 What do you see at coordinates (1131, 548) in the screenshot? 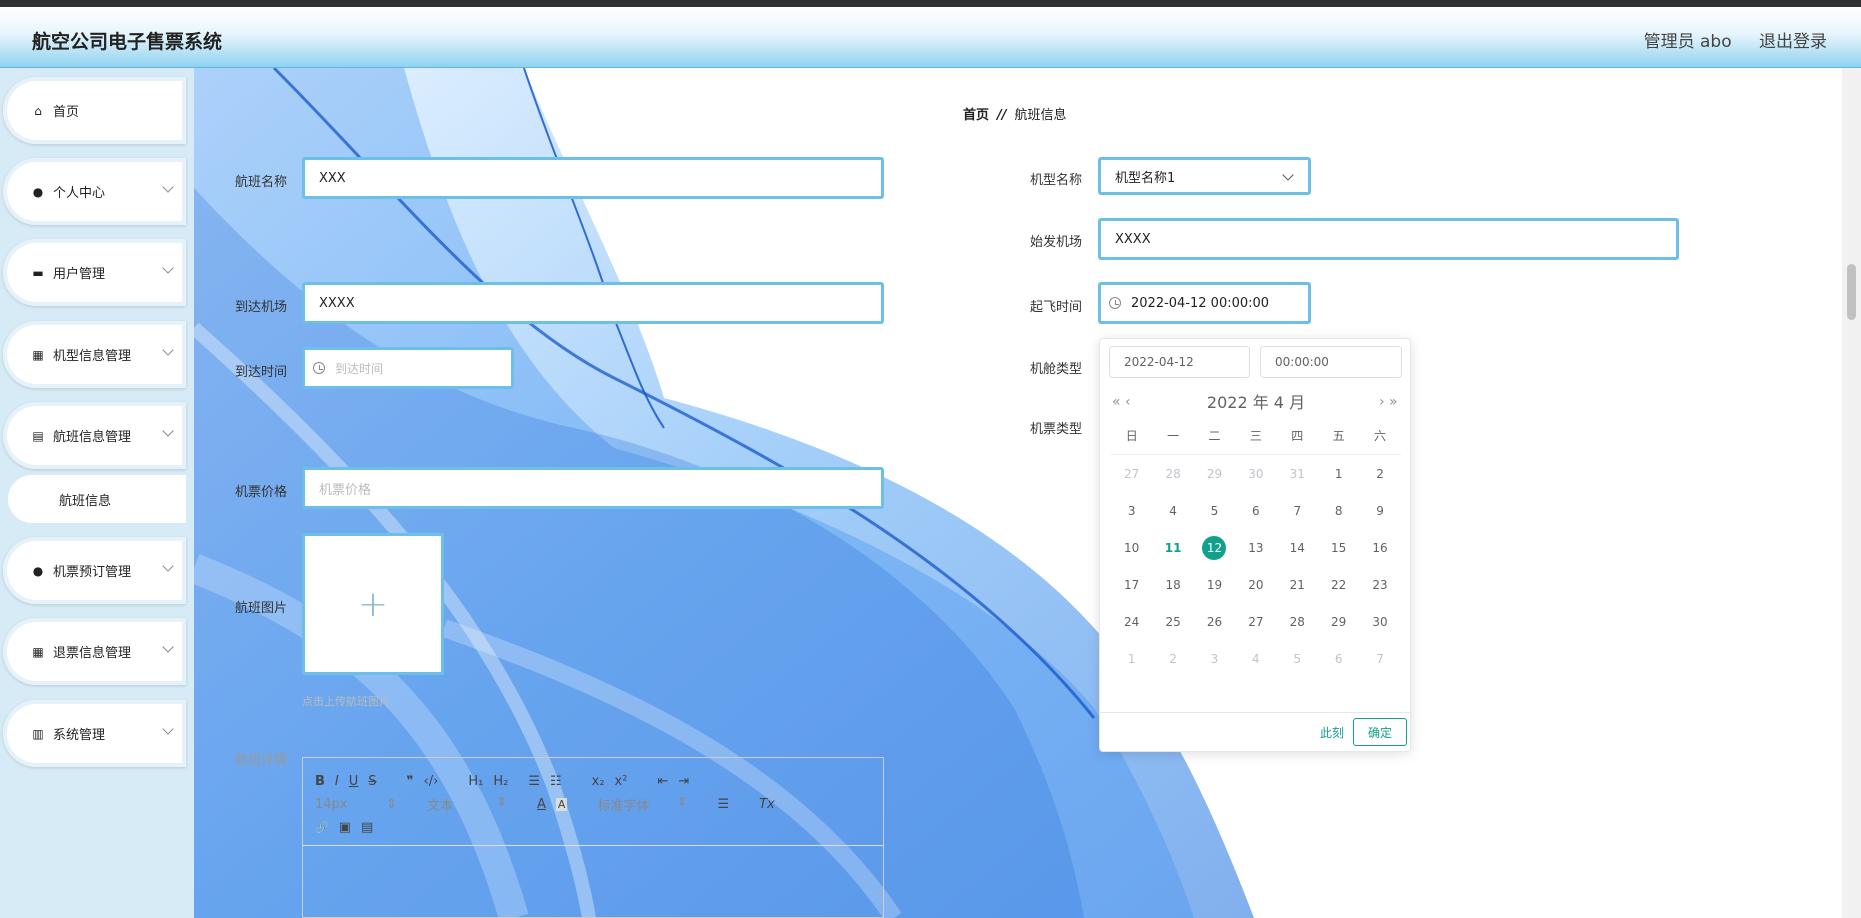
I see `date-cell: 10` at bounding box center [1131, 548].